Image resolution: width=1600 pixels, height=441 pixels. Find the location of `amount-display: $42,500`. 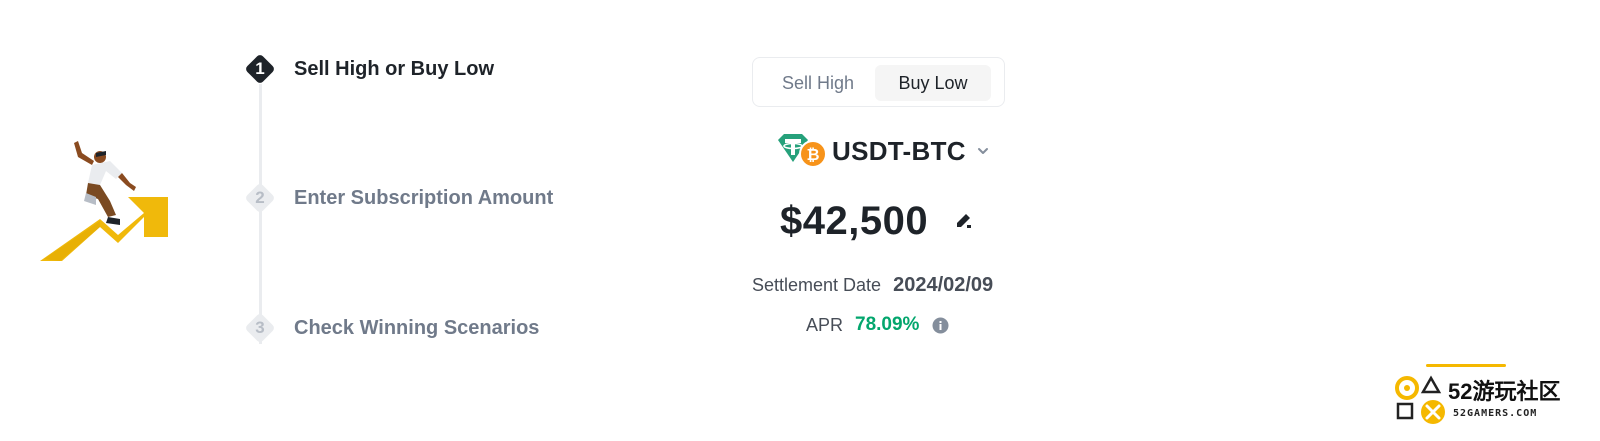

amount-display: $42,500 is located at coordinates (878, 221).